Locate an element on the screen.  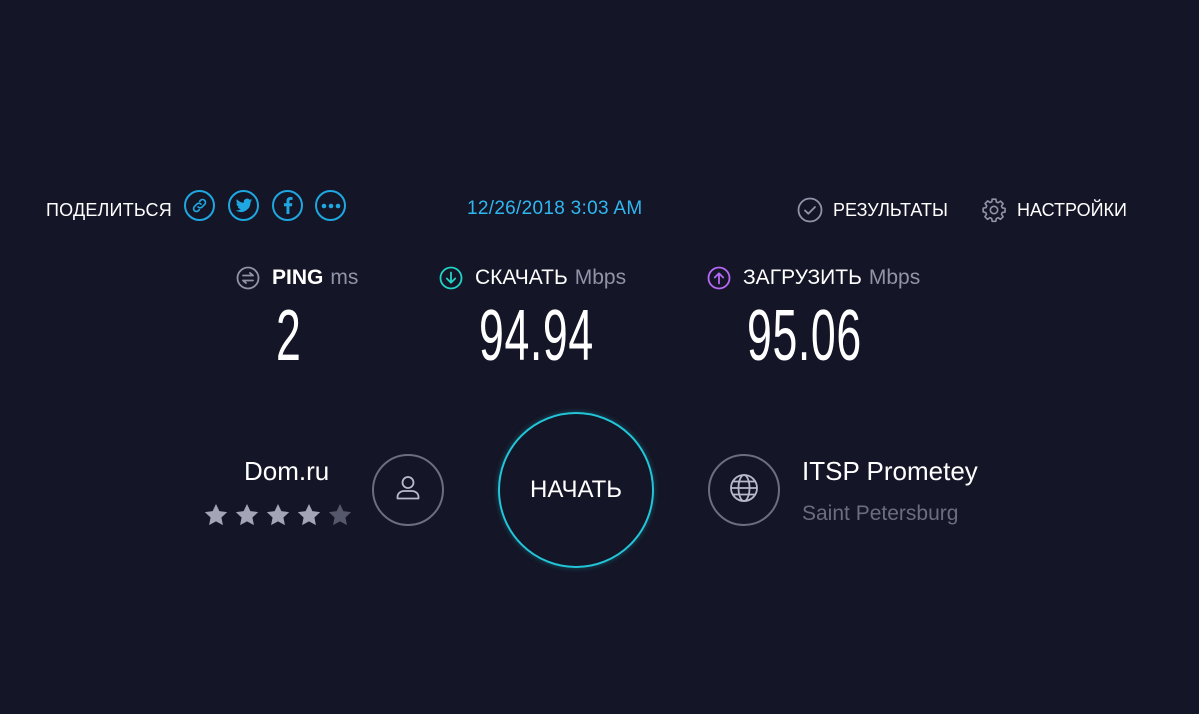
isp-name: Dom.ru is located at coordinates (287, 471).